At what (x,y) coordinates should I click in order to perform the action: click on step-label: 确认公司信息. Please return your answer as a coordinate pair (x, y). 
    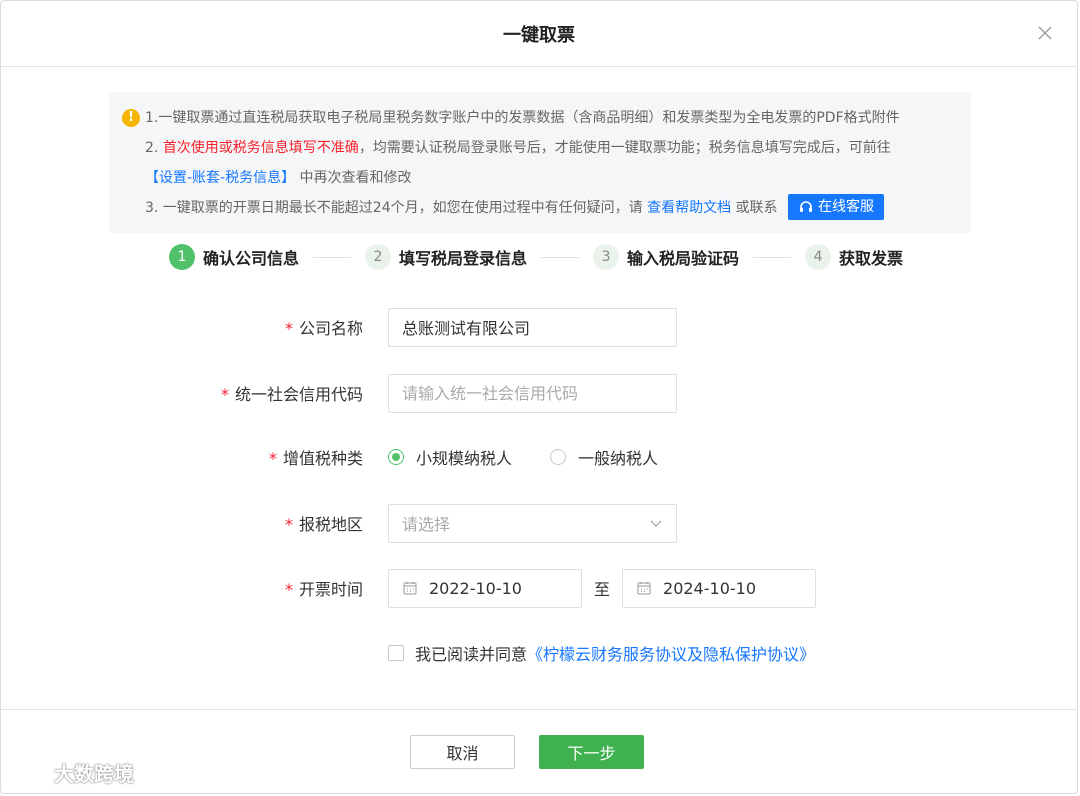
    Looking at the image, I should click on (251, 258).